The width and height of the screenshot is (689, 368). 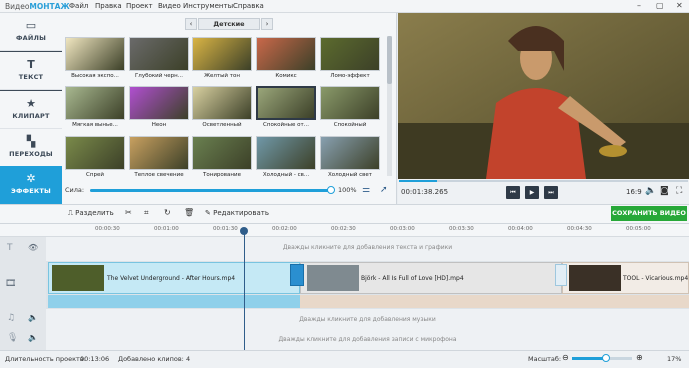 What do you see at coordinates (565, 357) in the screenshot?
I see `zoom-out-icon: ⊖` at bounding box center [565, 357].